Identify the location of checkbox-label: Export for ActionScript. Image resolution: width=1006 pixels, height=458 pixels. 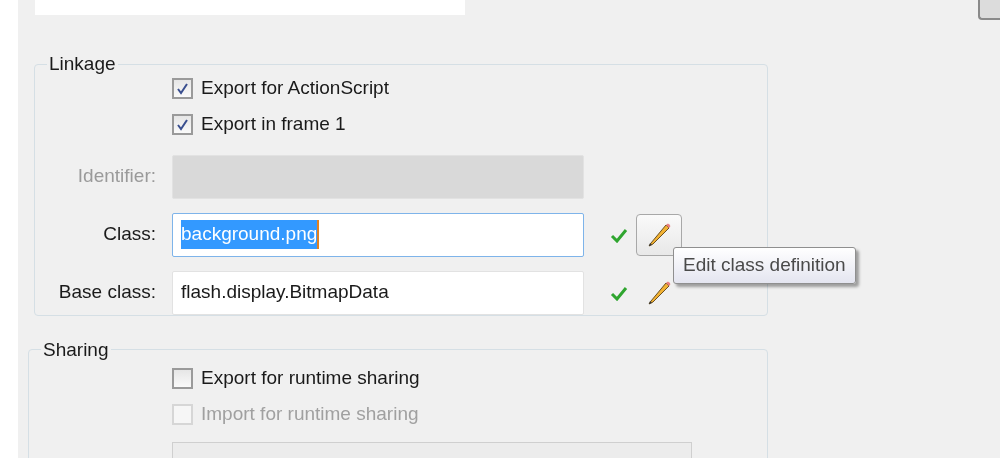
(295, 88).